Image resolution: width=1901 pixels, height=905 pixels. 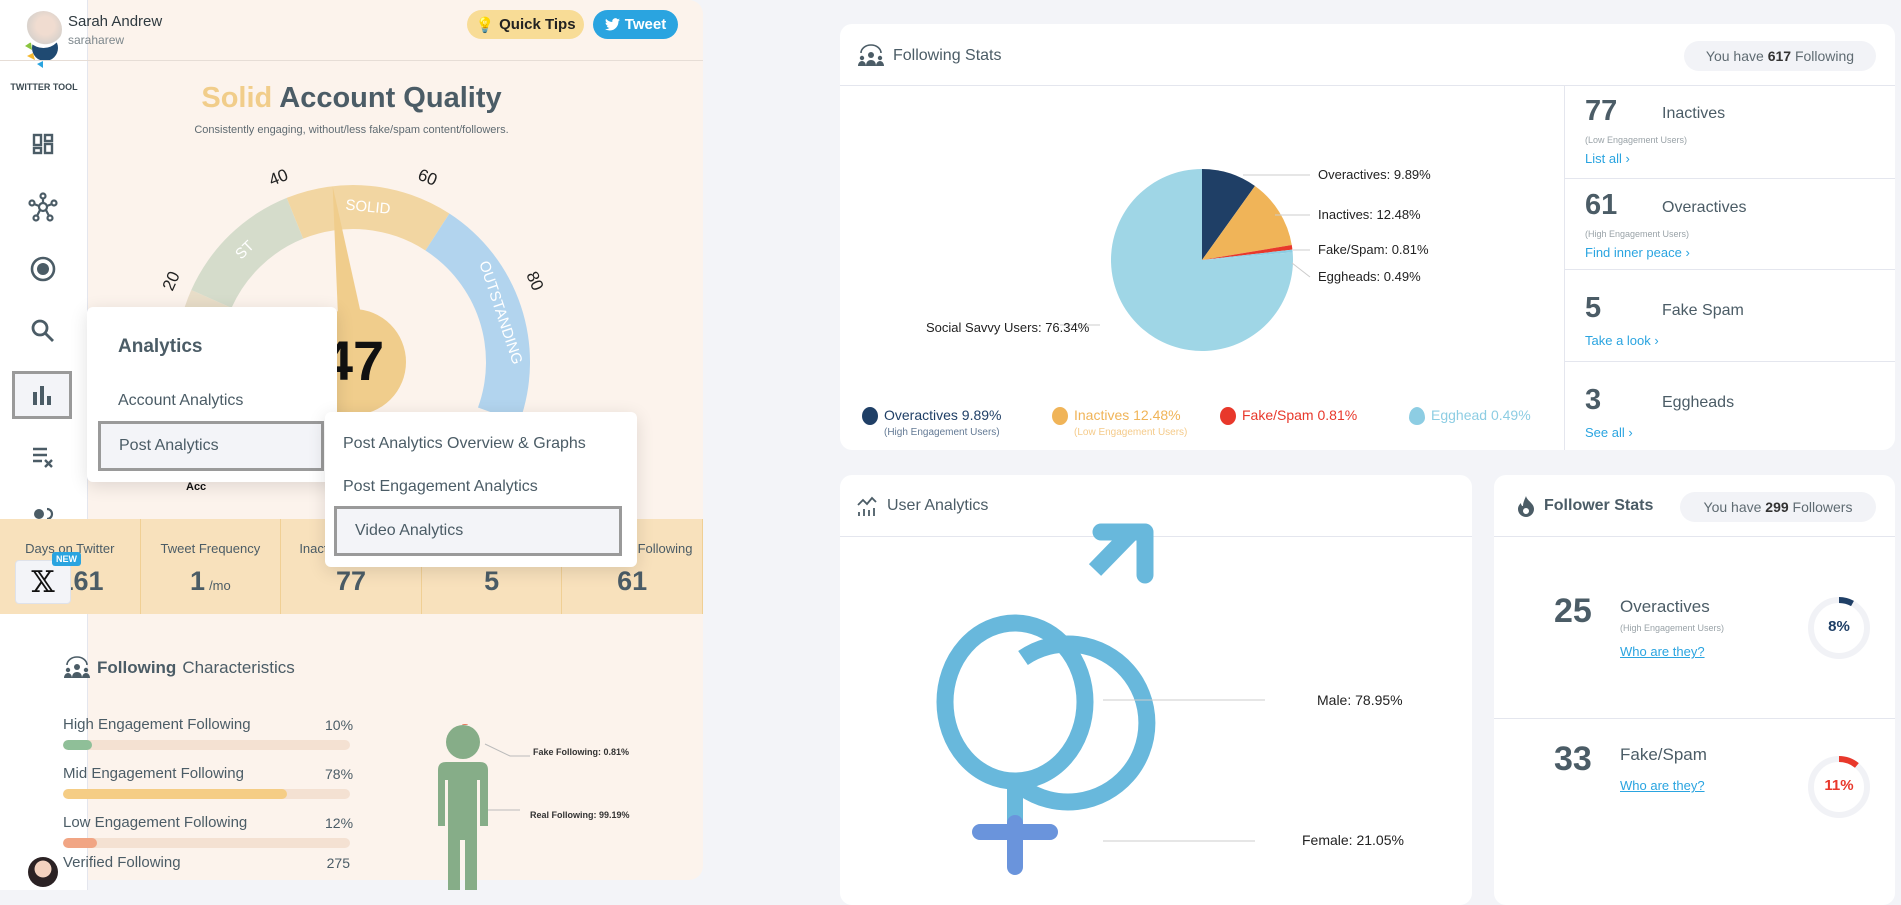 What do you see at coordinates (1663, 754) in the screenshot?
I see `stat-label: Fake/Spam` at bounding box center [1663, 754].